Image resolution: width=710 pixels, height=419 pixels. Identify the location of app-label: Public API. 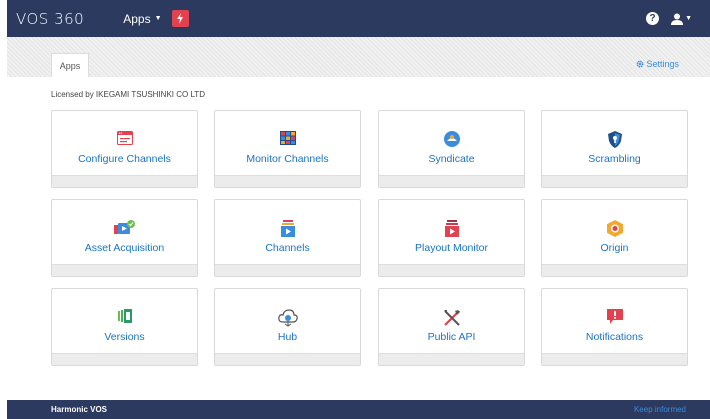
(451, 337).